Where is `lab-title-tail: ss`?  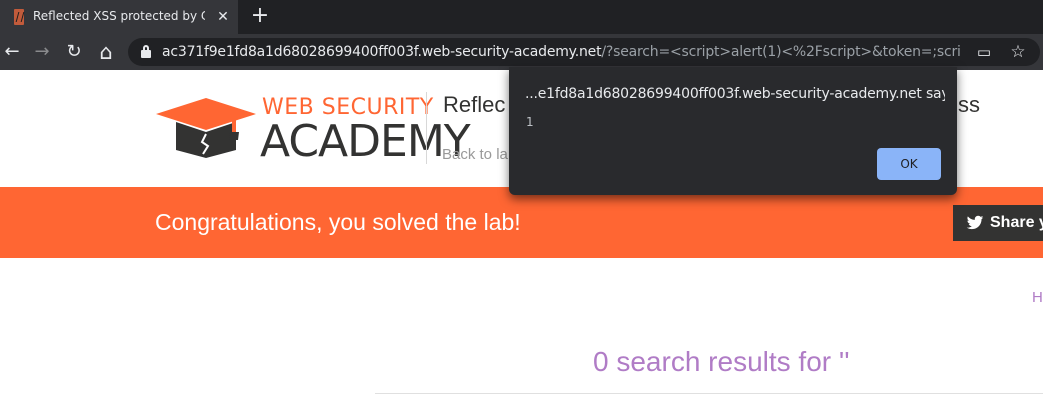 lab-title-tail: ss is located at coordinates (969, 104).